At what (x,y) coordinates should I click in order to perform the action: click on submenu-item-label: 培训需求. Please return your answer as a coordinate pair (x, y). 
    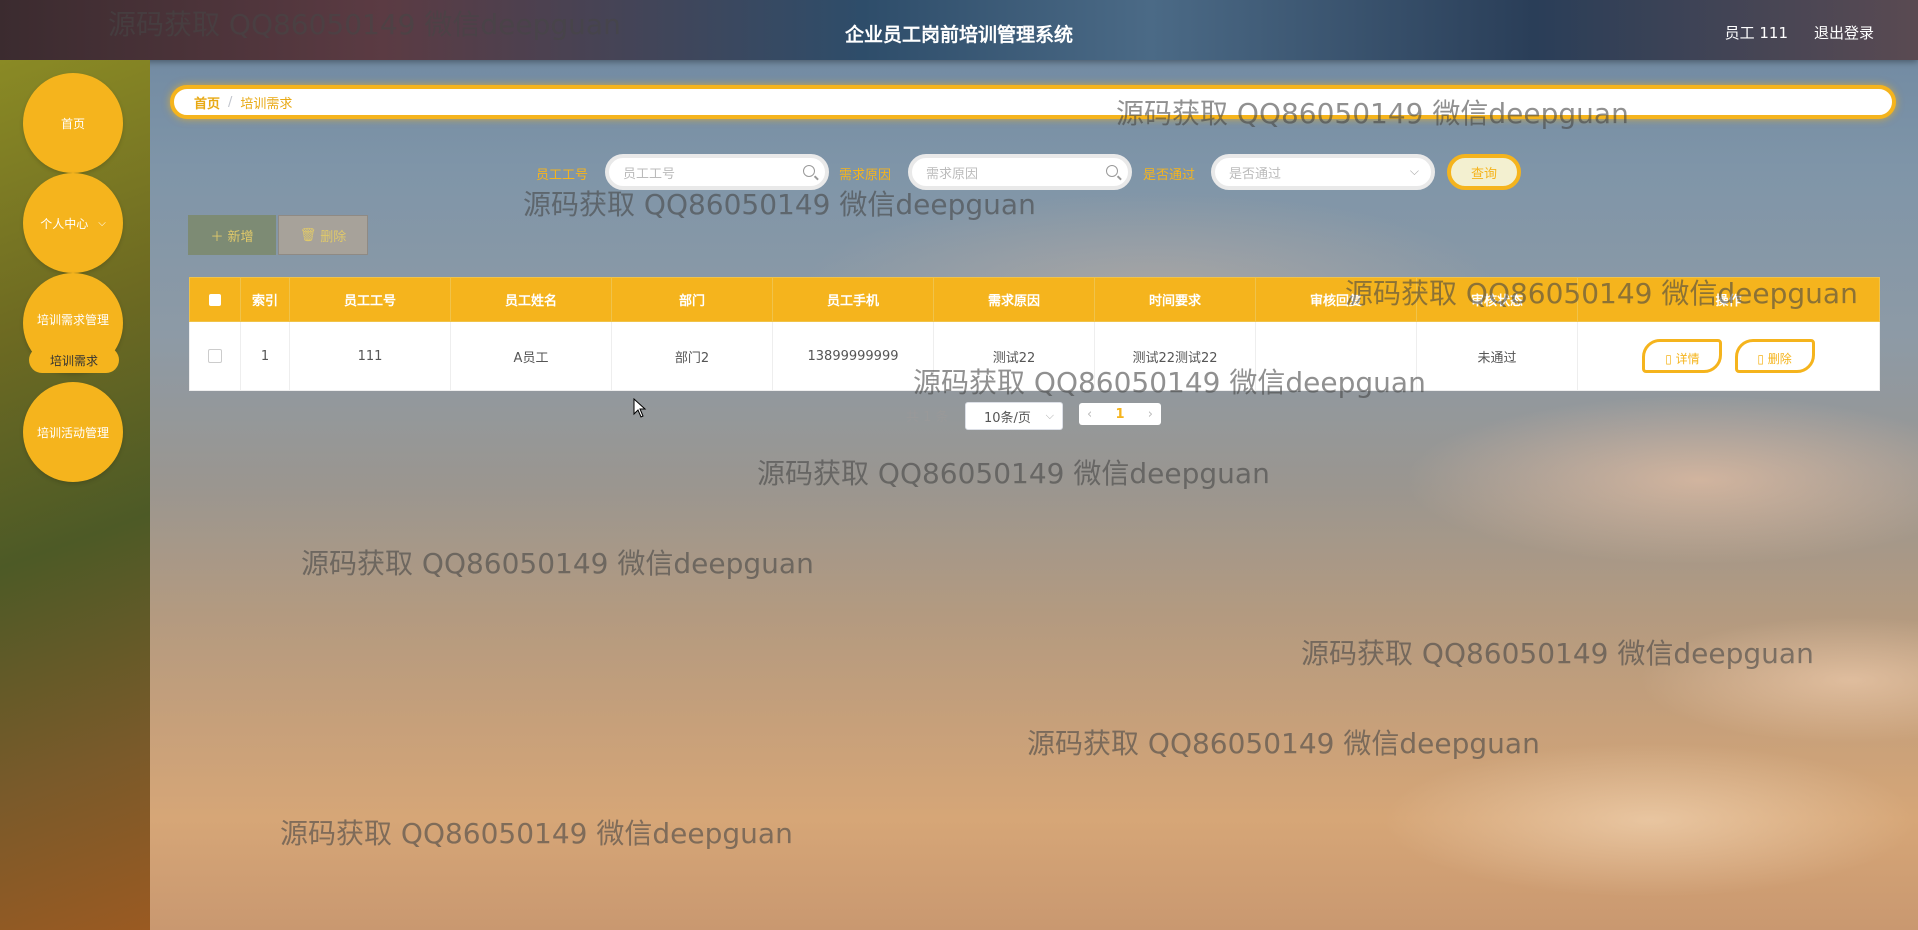
    Looking at the image, I should click on (73, 360).